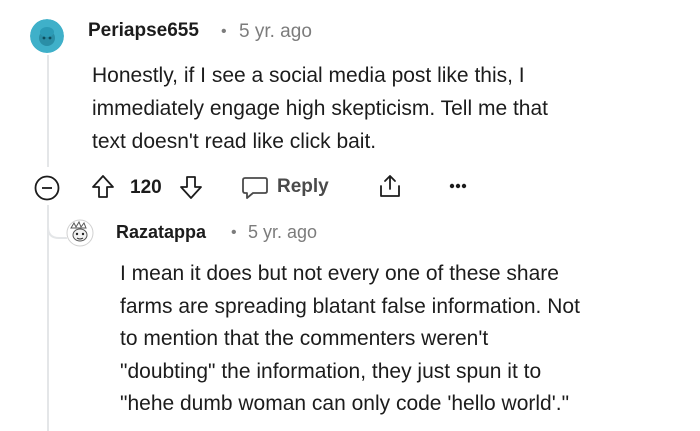 The height and width of the screenshot is (431, 700). Describe the element at coordinates (234, 141) in the screenshot. I see `comment-line: text doesn't read like click bait.` at that location.